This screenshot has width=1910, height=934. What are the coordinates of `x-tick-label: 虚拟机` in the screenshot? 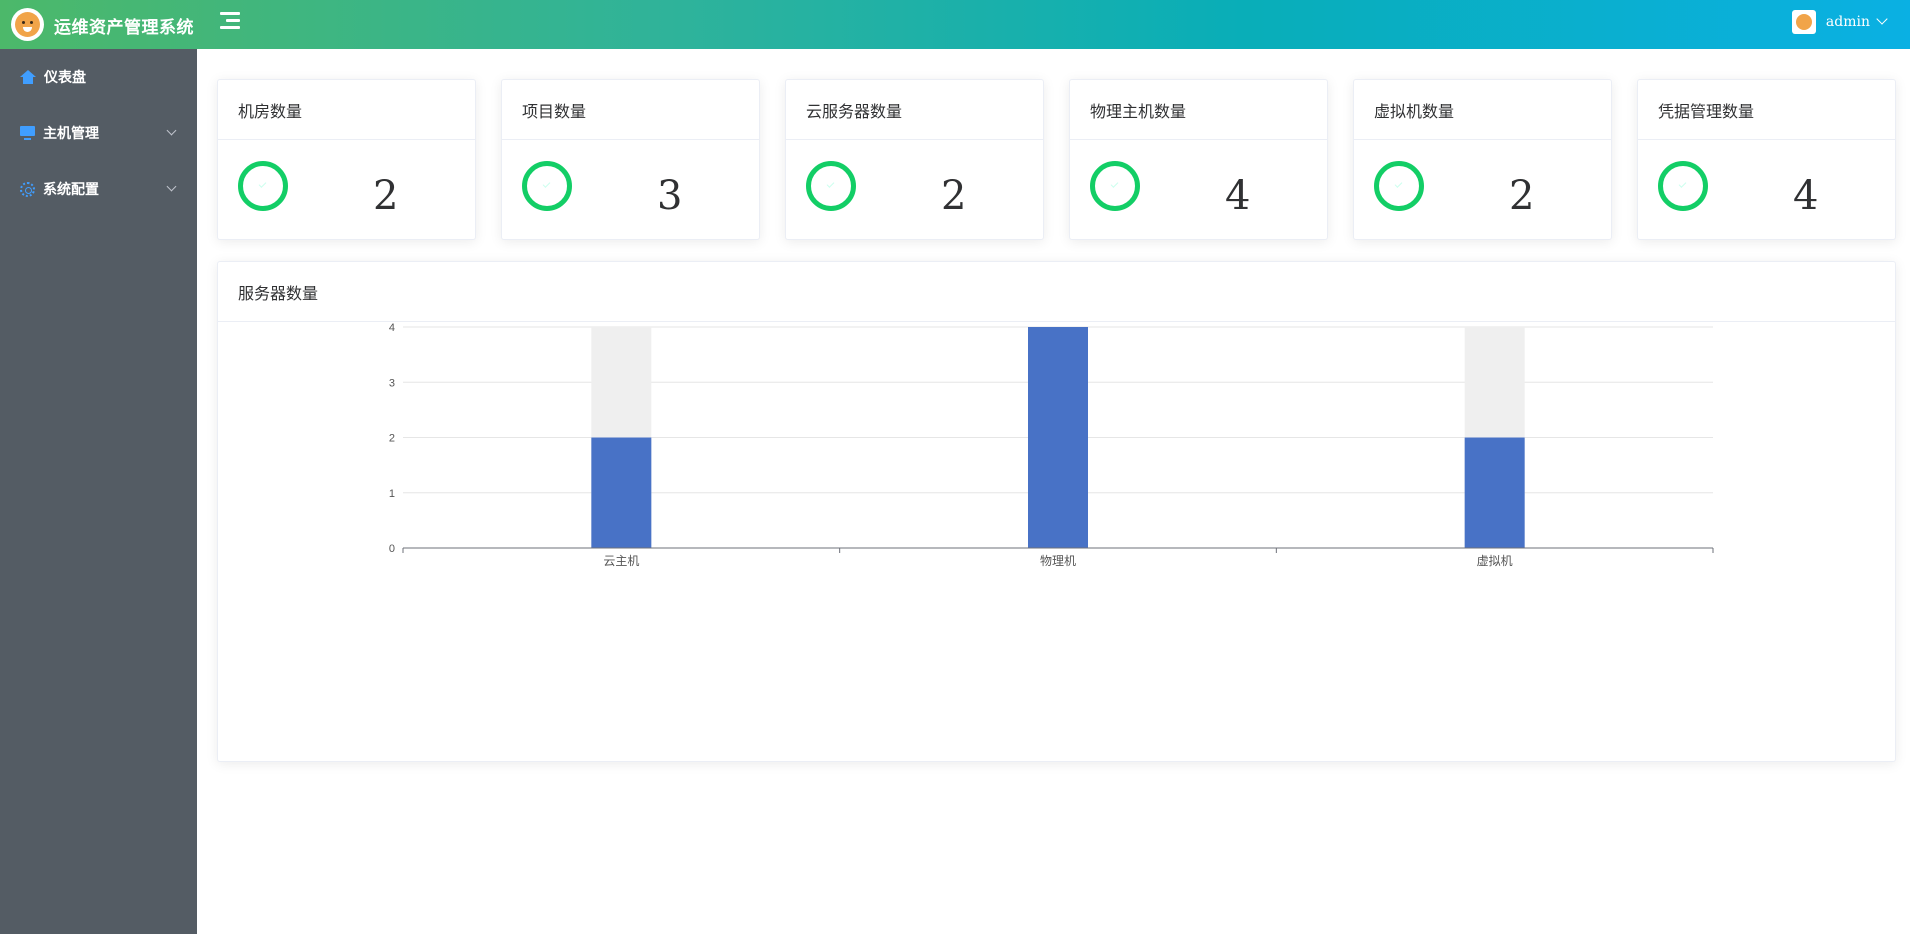 It's located at (1495, 561).